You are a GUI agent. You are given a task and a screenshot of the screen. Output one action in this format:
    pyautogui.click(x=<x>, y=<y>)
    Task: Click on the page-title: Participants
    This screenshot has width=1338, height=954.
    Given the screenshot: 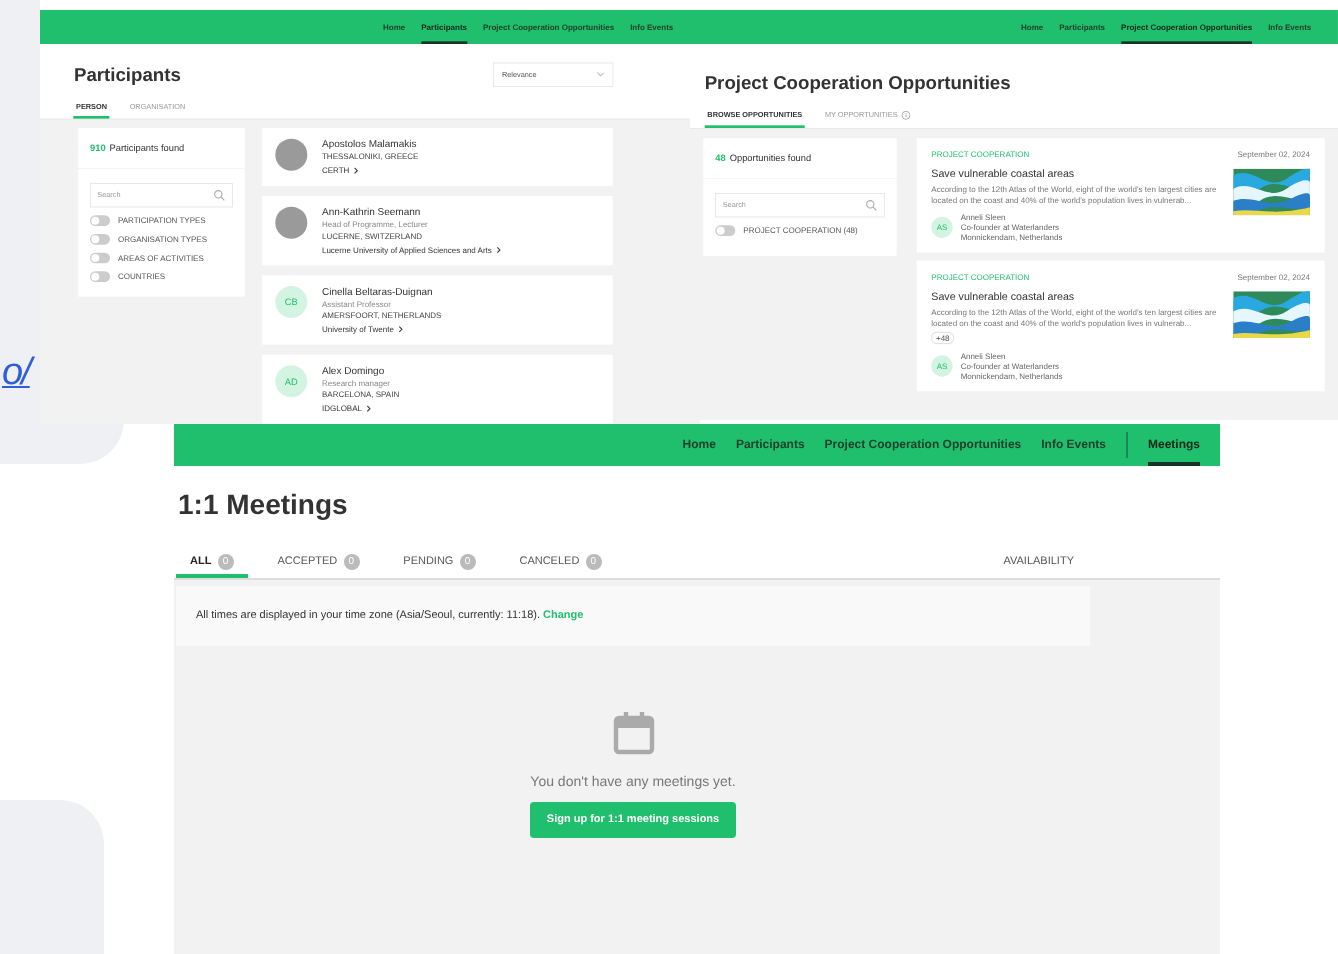 What is the action you would take?
    pyautogui.click(x=127, y=75)
    